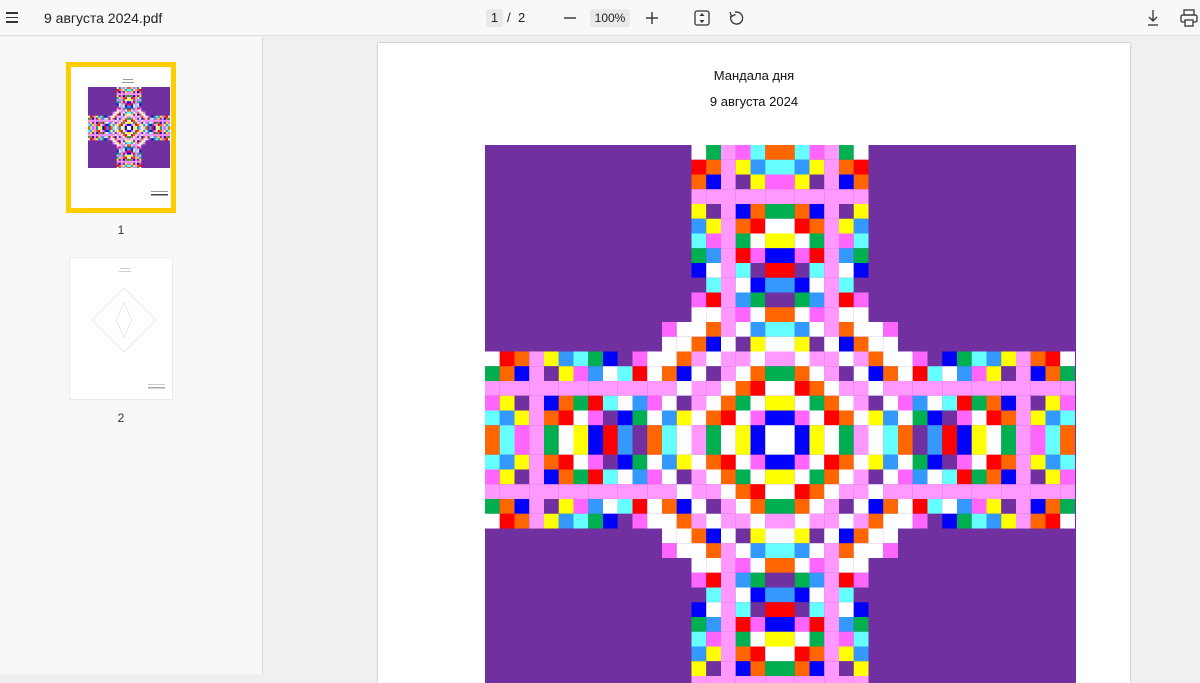  I want to click on rotate-button, so click(736, 18).